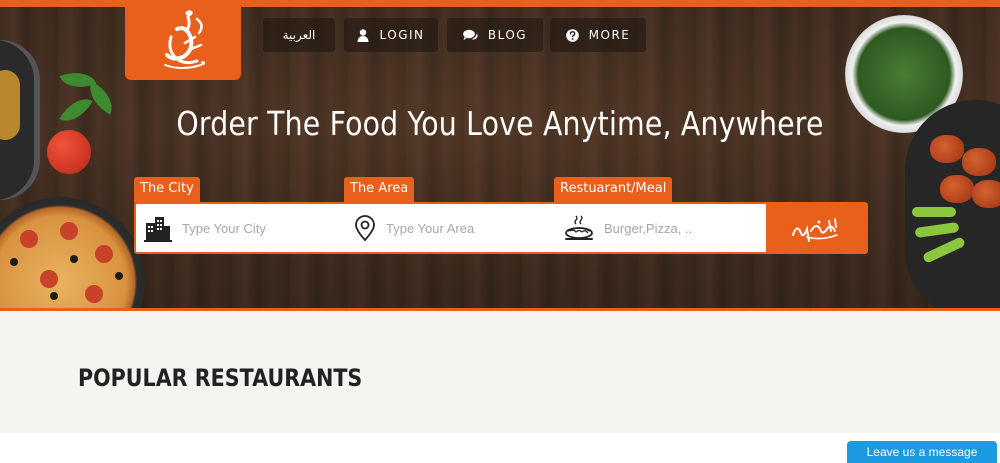  Describe the element at coordinates (934, 212) in the screenshot. I see `celery-image` at that location.